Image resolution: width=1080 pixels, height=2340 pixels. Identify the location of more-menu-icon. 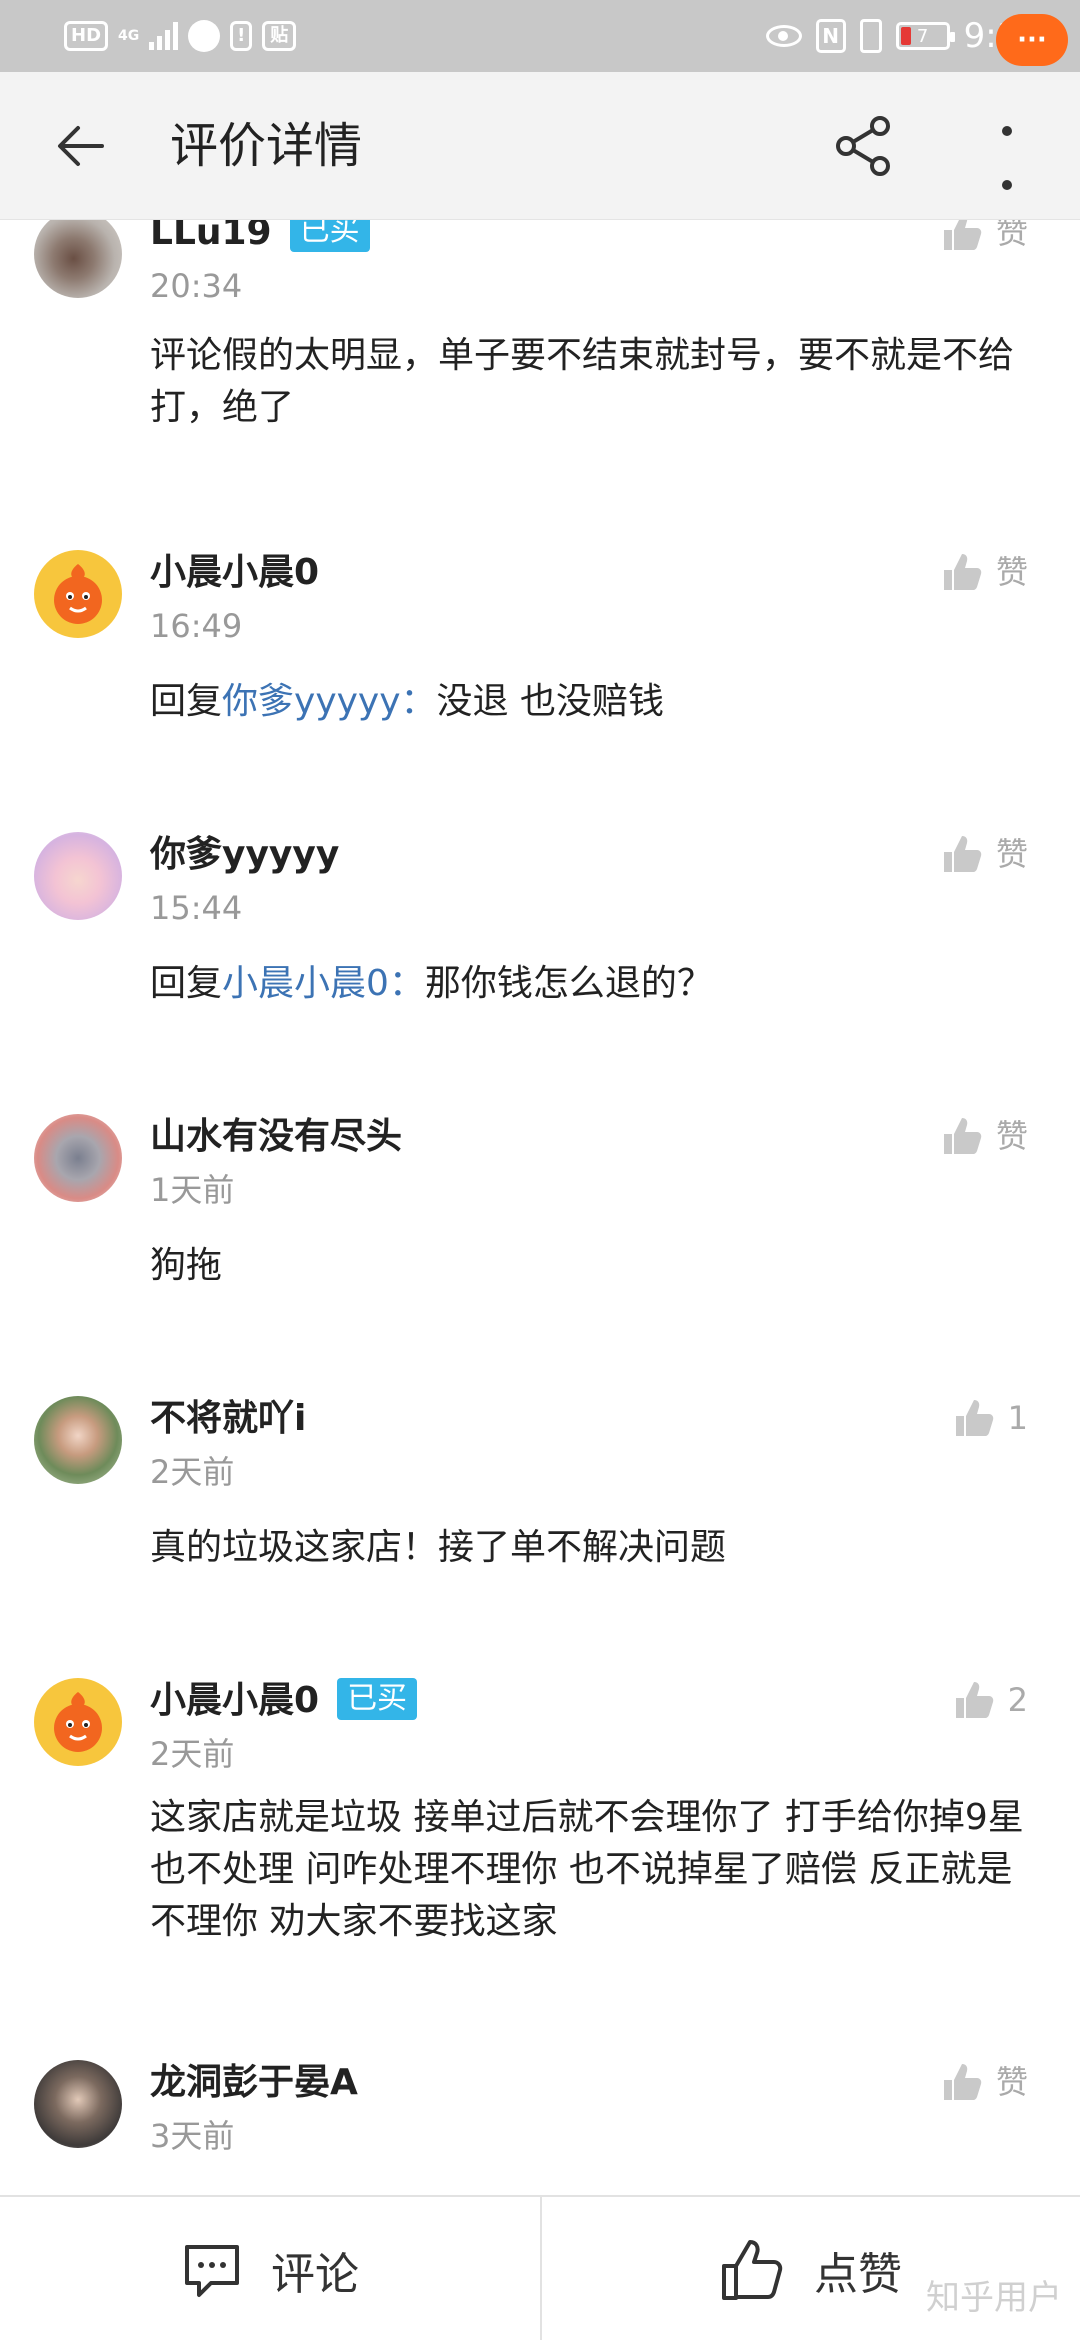
(1007, 158).